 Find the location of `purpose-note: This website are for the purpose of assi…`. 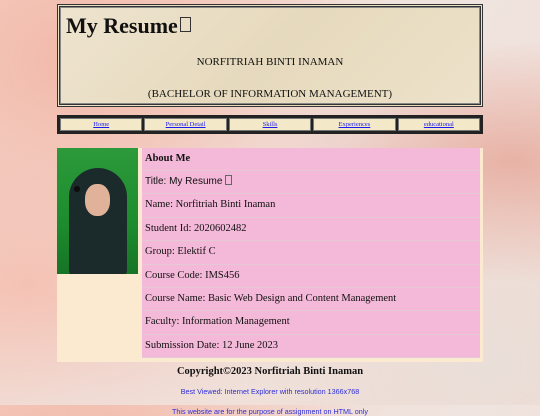

purpose-note: This website are for the purpose of assi… is located at coordinates (270, 411).